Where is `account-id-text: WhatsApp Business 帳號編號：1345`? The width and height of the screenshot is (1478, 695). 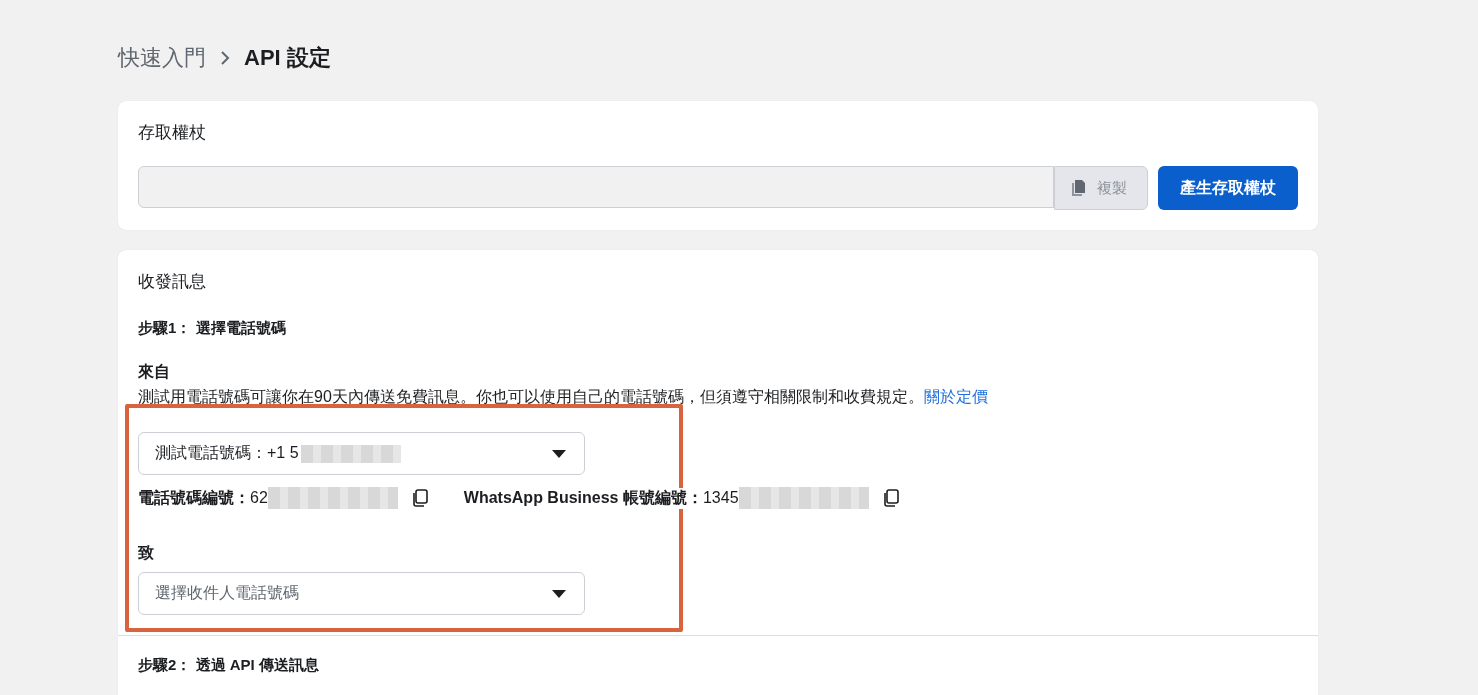 account-id-text: WhatsApp Business 帳號編號：1345 is located at coordinates (601, 498).